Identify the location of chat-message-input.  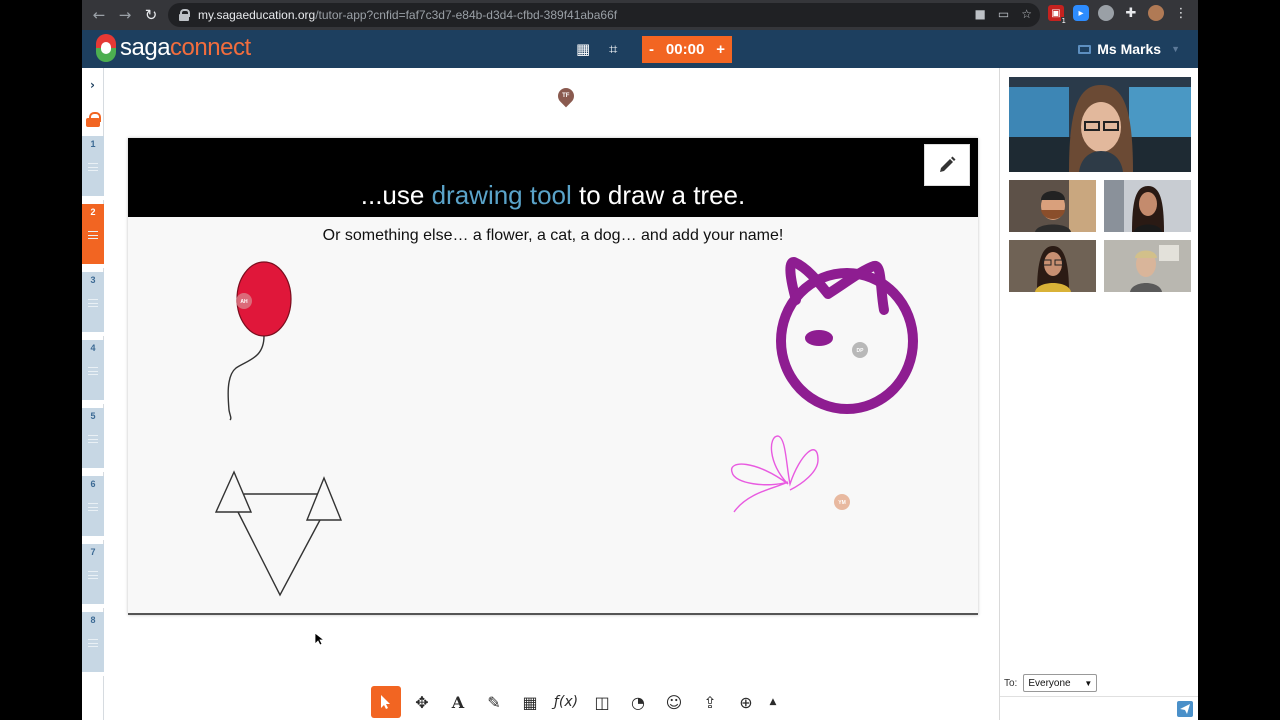
(1099, 708).